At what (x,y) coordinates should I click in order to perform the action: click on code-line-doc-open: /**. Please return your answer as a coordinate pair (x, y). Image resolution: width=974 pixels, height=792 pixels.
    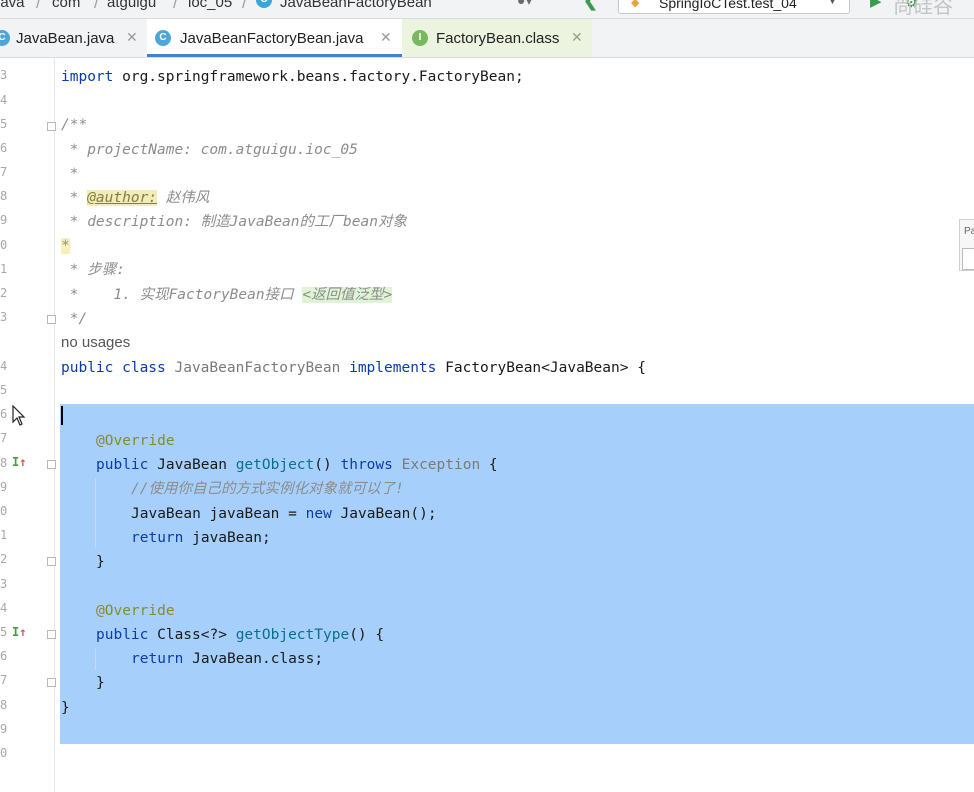
    Looking at the image, I should click on (74, 125).